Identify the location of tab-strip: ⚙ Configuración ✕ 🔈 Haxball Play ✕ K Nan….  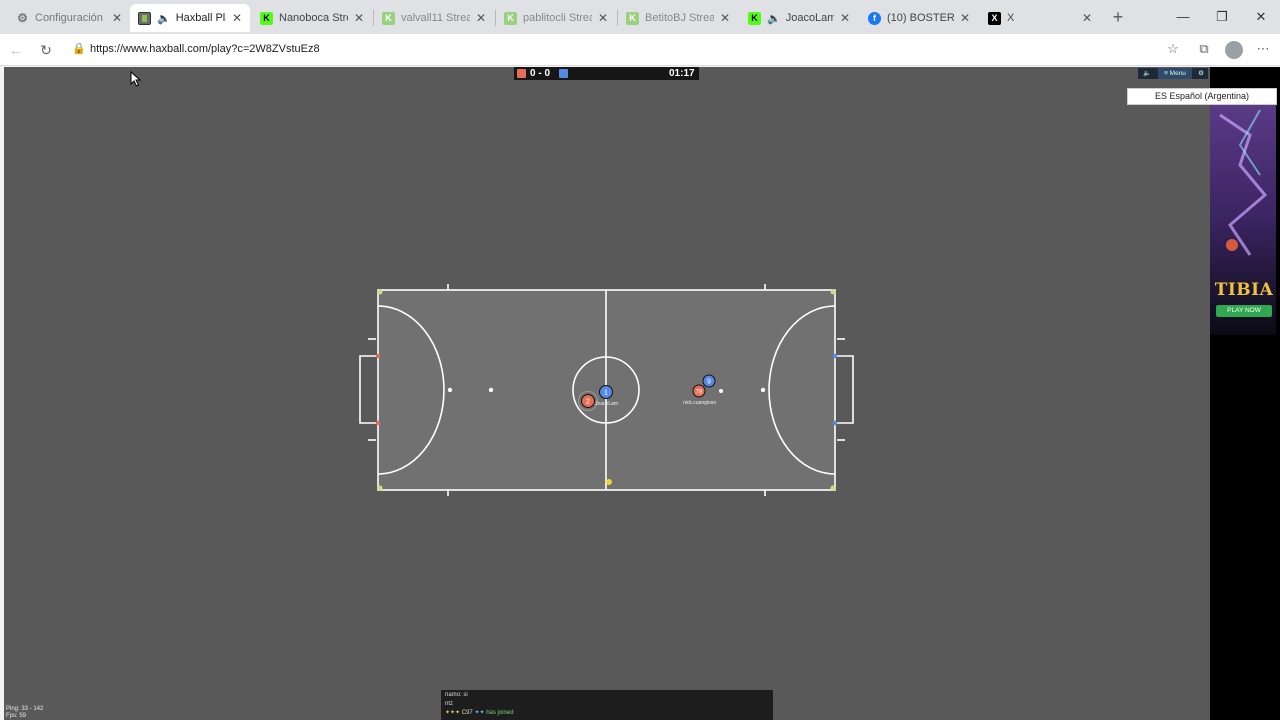
(640, 17).